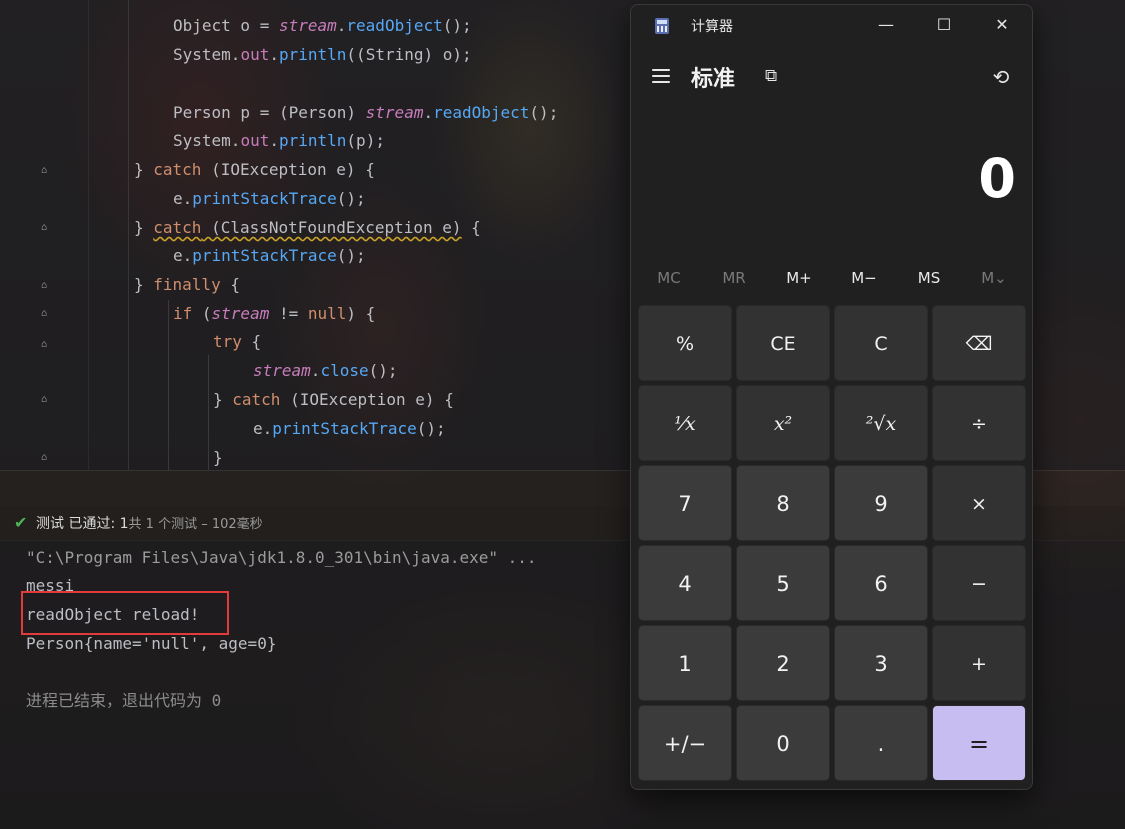 The image size is (1125, 829). What do you see at coordinates (685, 343) in the screenshot?
I see `key-percent: %` at bounding box center [685, 343].